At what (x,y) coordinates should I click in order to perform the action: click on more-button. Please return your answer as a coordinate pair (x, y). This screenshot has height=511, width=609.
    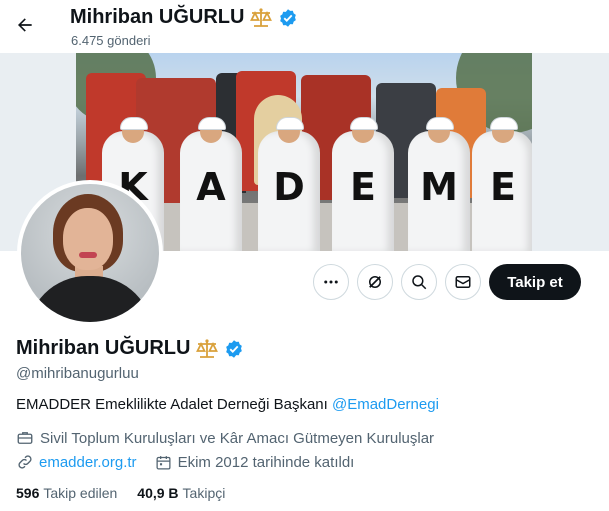
    Looking at the image, I should click on (331, 282).